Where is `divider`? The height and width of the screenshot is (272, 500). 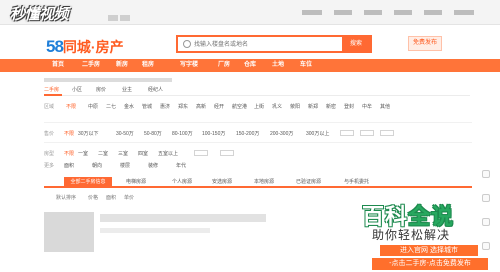 divider is located at coordinates (258, 122).